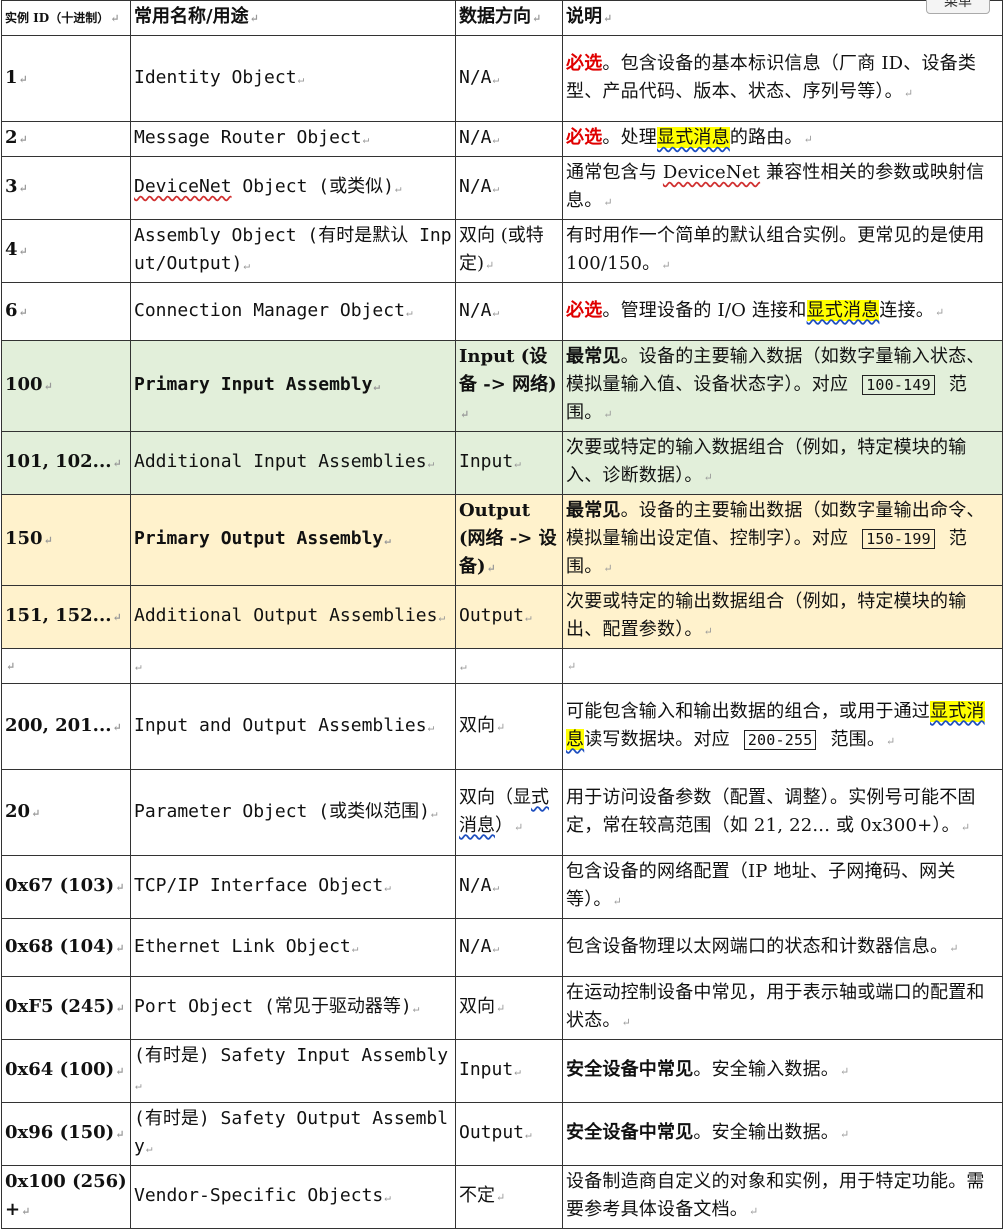 The height and width of the screenshot is (1229, 1003). What do you see at coordinates (293, 251) in the screenshot?
I see `cell-name: Assembly Object (有时是默认 Input/Output)↵` at bounding box center [293, 251].